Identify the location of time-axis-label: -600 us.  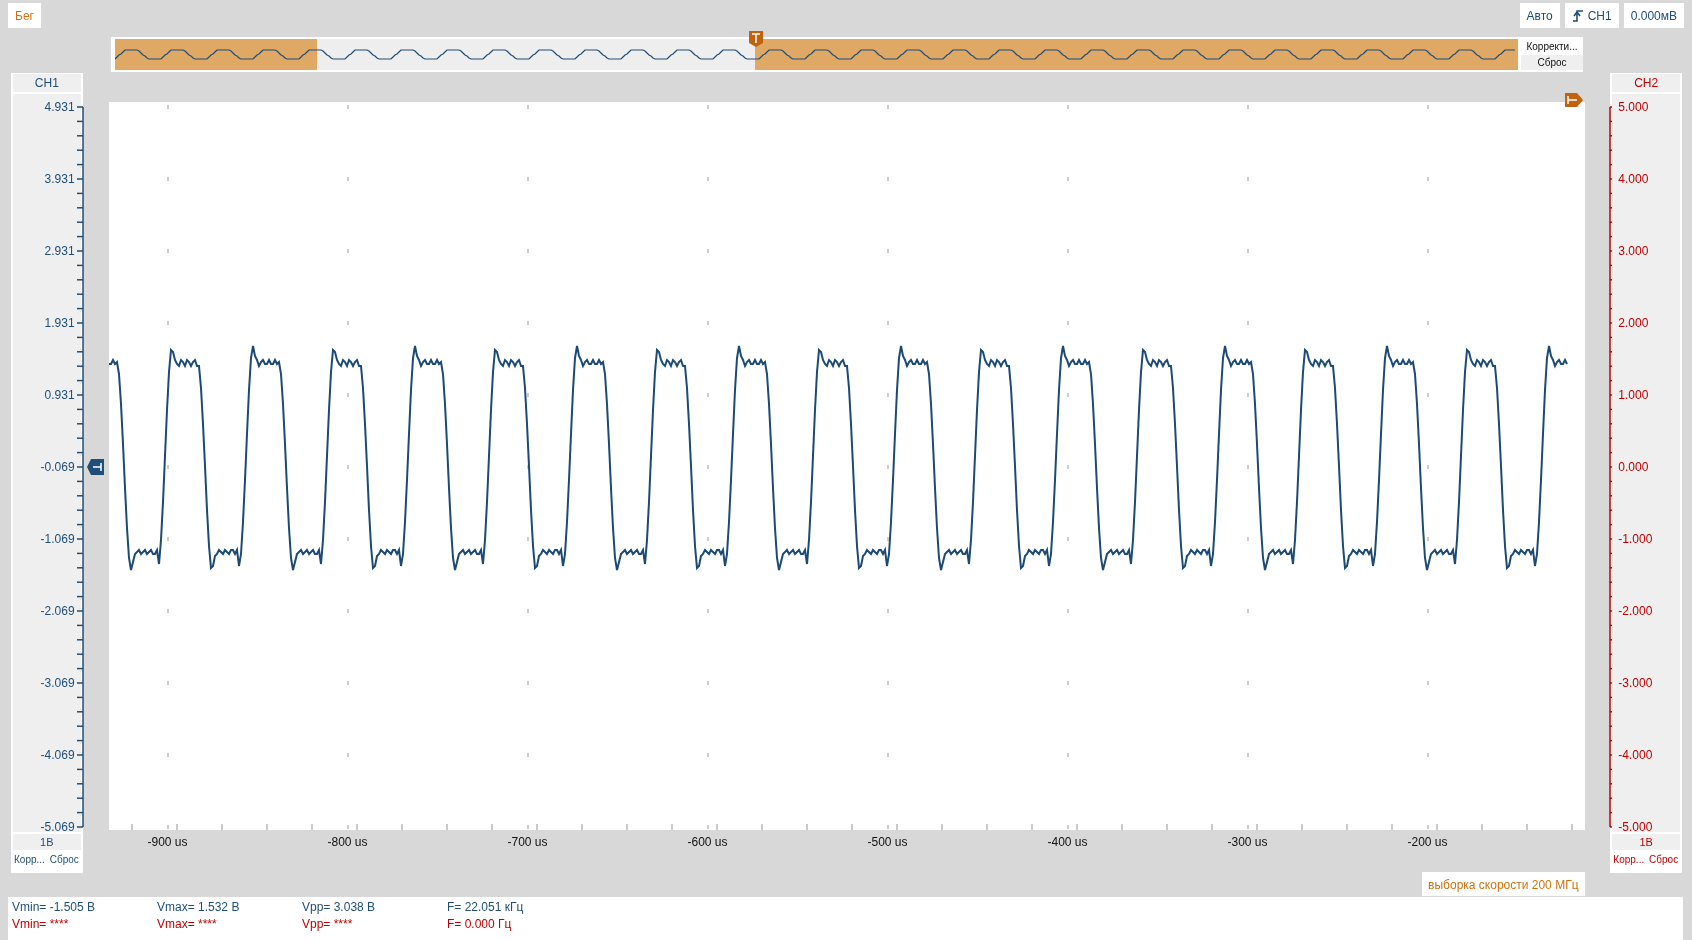
(707, 841).